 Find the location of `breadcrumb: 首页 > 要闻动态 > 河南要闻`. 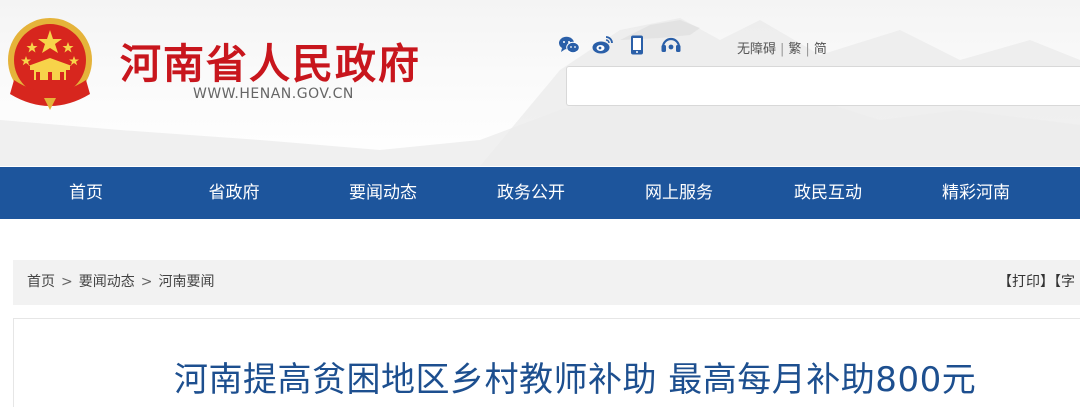

breadcrumb: 首页 > 要闻动态 > 河南要闻 is located at coordinates (120, 282).